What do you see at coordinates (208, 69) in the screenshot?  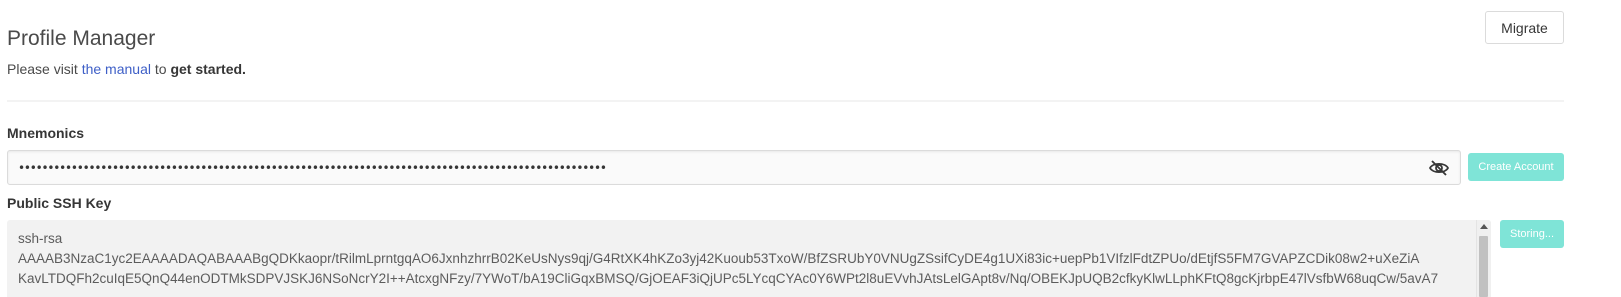 I see `intro-emphasis: get started.` at bounding box center [208, 69].